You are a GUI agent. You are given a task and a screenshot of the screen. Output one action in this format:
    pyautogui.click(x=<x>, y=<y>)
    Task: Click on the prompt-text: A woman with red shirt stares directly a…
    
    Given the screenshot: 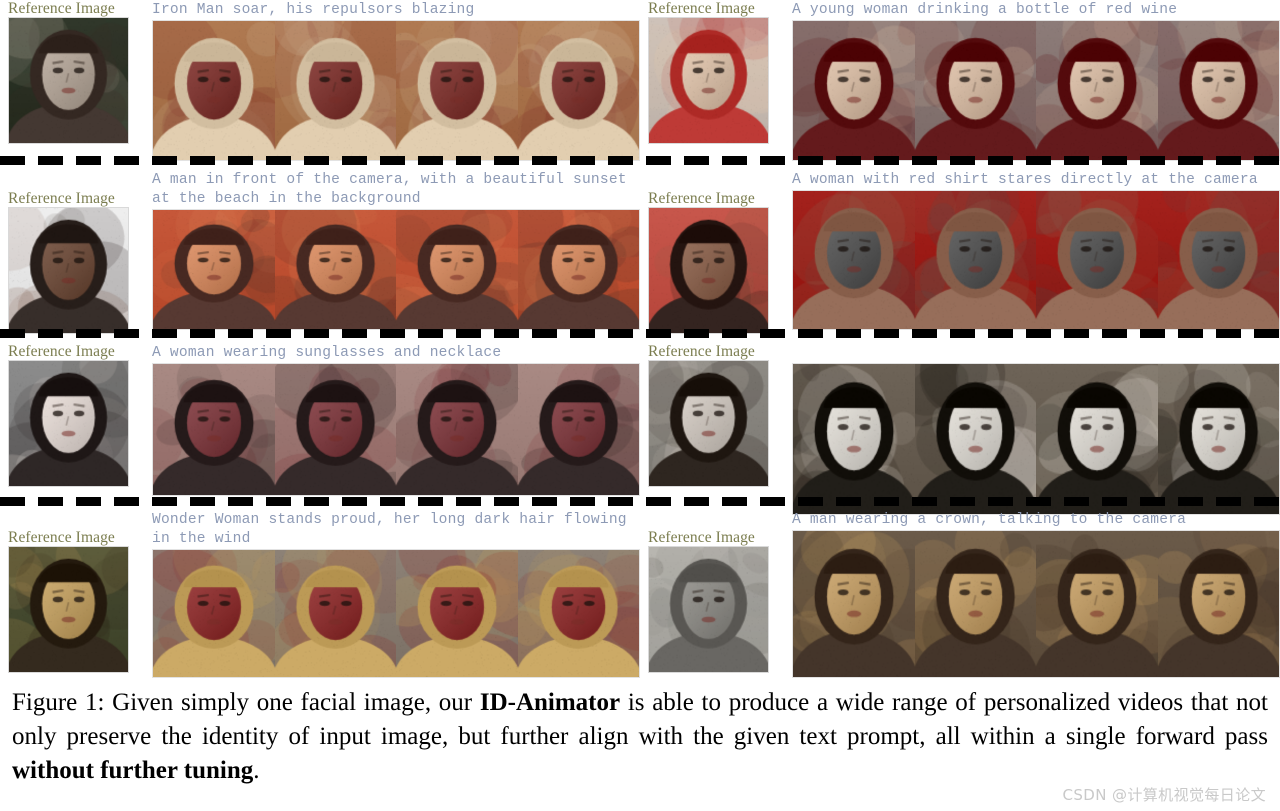 What is the action you would take?
    pyautogui.click(x=1025, y=180)
    